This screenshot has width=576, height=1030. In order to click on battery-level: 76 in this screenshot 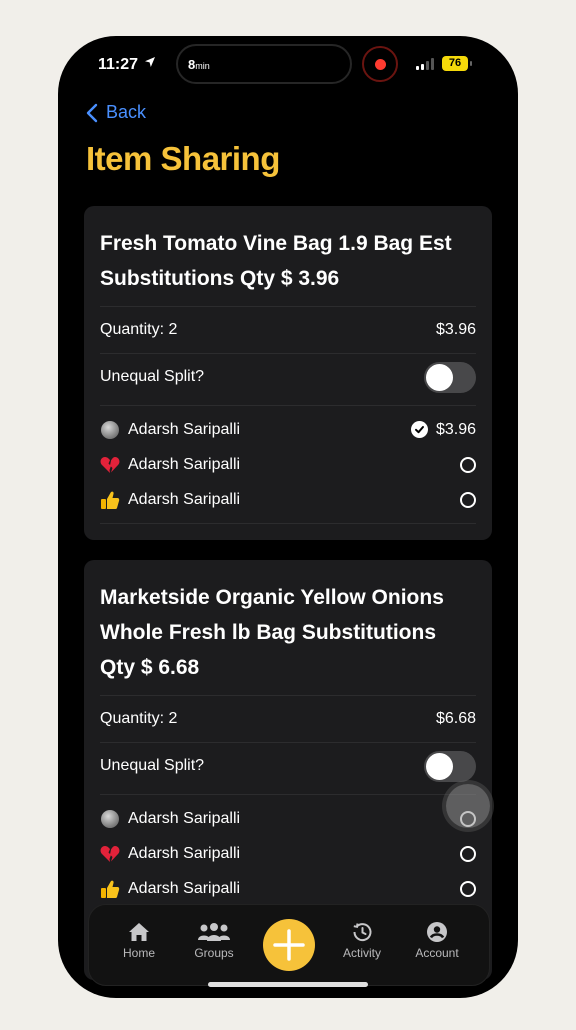, I will do `click(455, 63)`.